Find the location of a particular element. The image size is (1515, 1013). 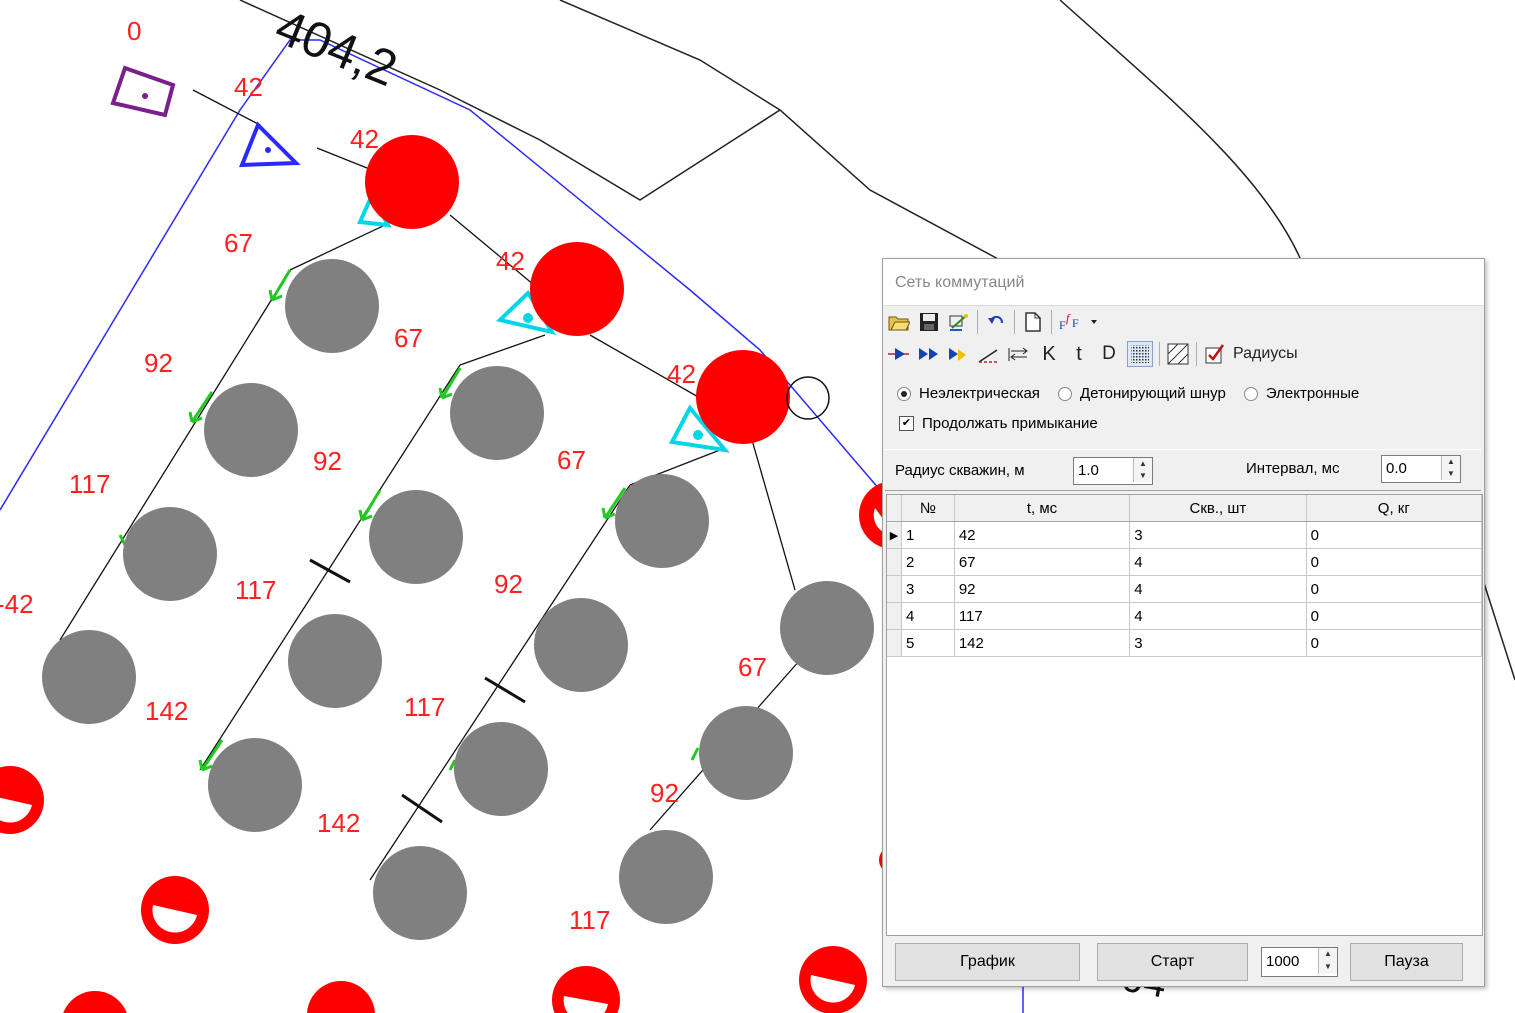

arrow-double-icon is located at coordinates (929, 354).